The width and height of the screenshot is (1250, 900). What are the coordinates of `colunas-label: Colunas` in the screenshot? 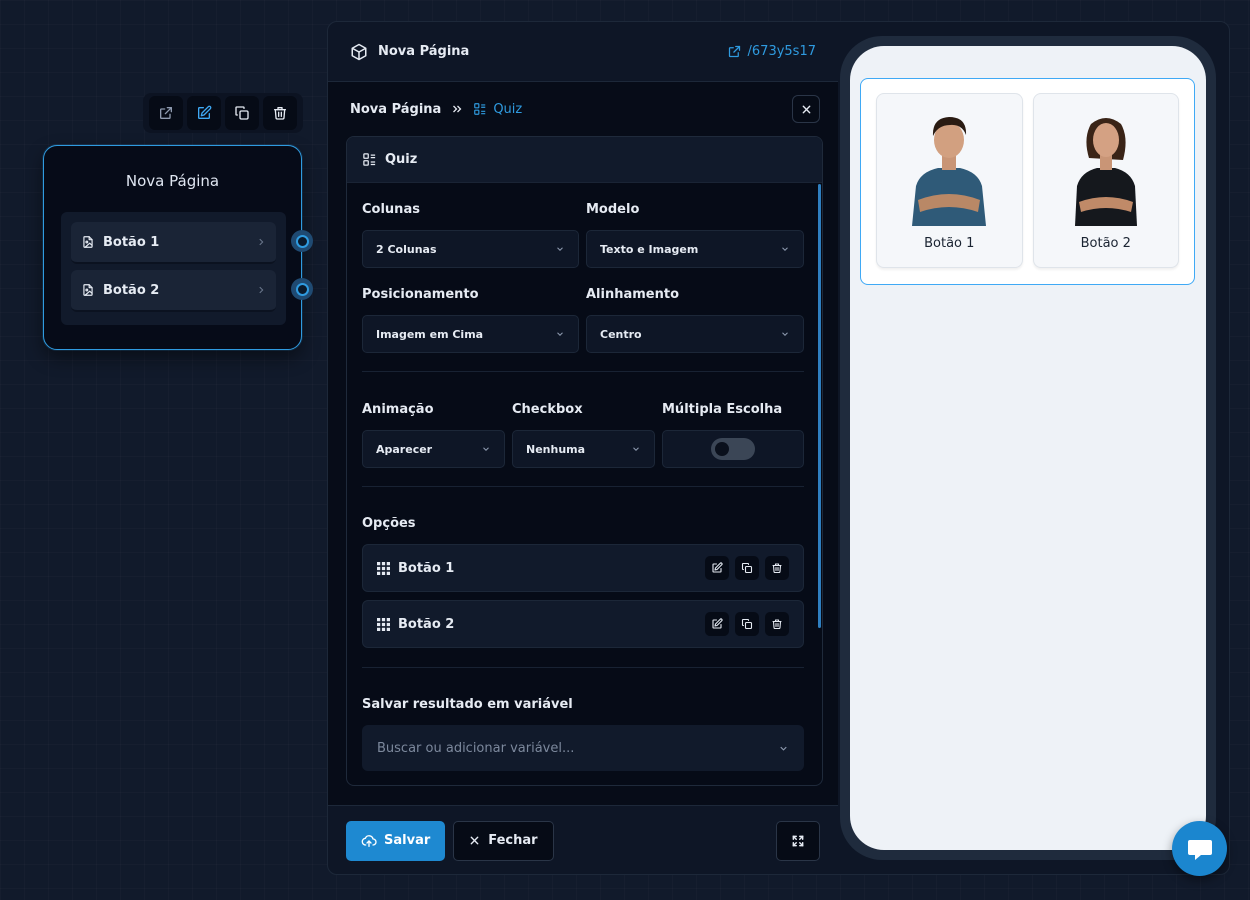 It's located at (391, 209).